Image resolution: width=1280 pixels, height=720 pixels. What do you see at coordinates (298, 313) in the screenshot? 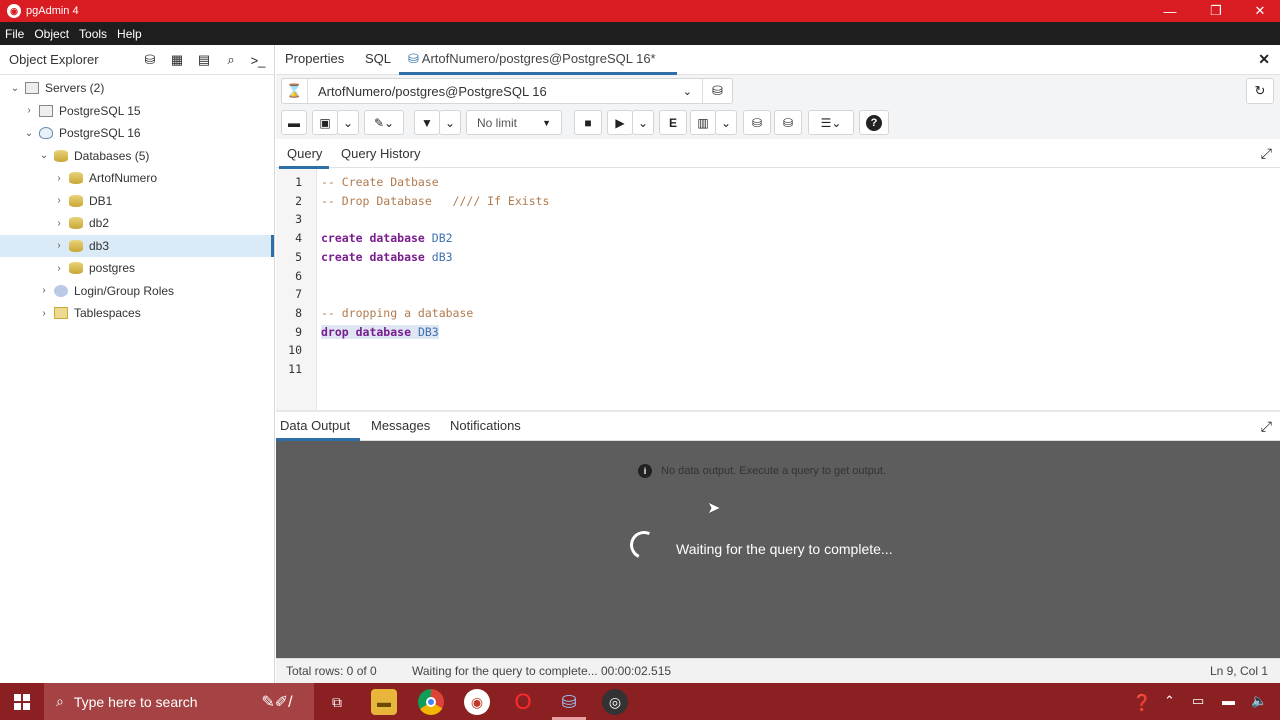
I see `line-number: 8` at bounding box center [298, 313].